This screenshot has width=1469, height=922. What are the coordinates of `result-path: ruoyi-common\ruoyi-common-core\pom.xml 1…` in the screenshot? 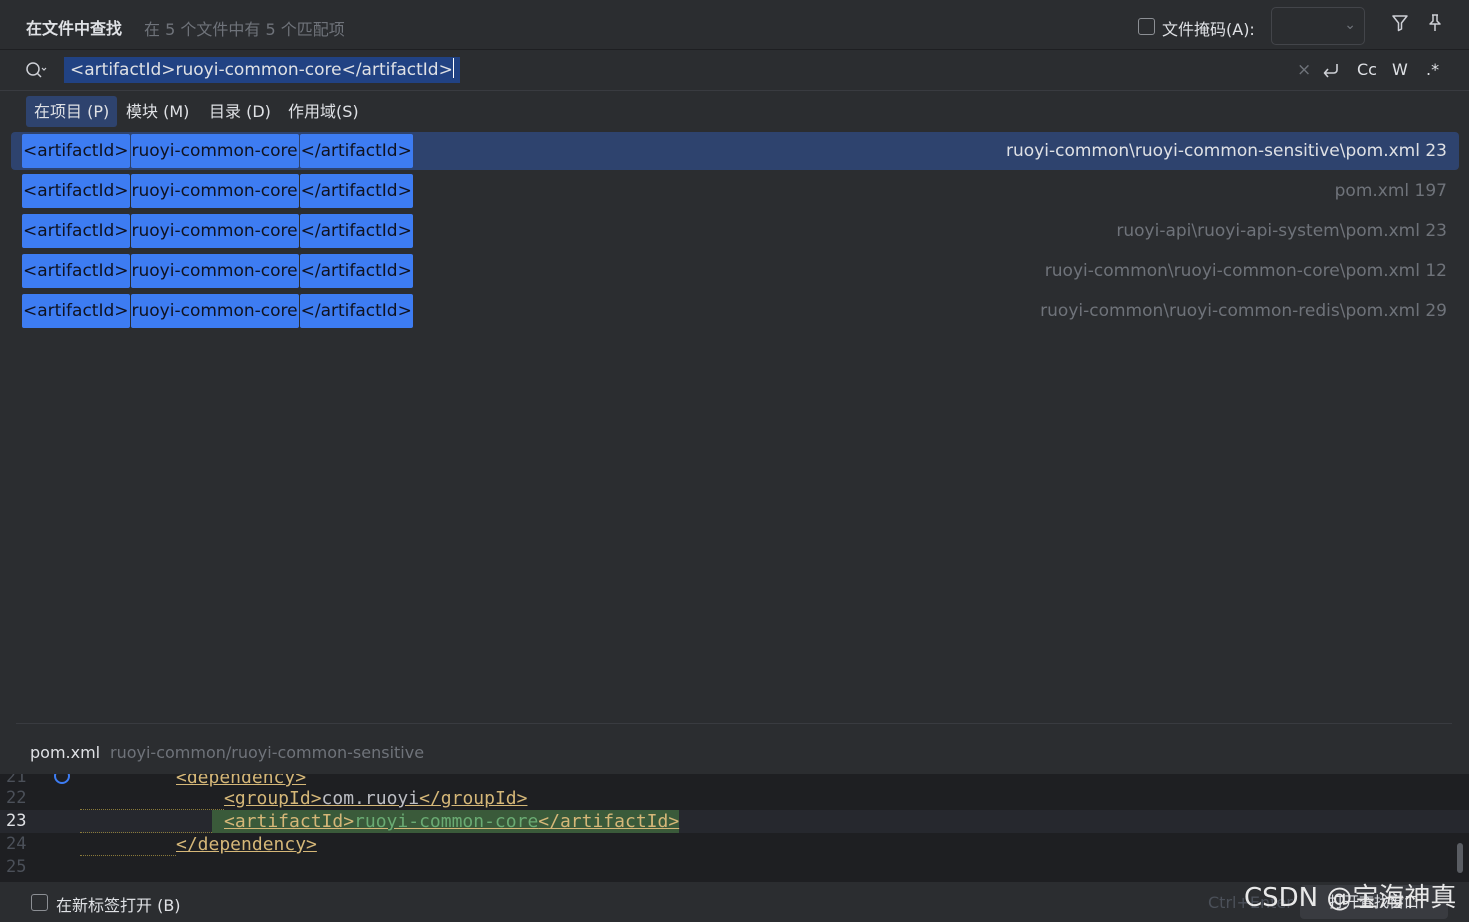 It's located at (1245, 271).